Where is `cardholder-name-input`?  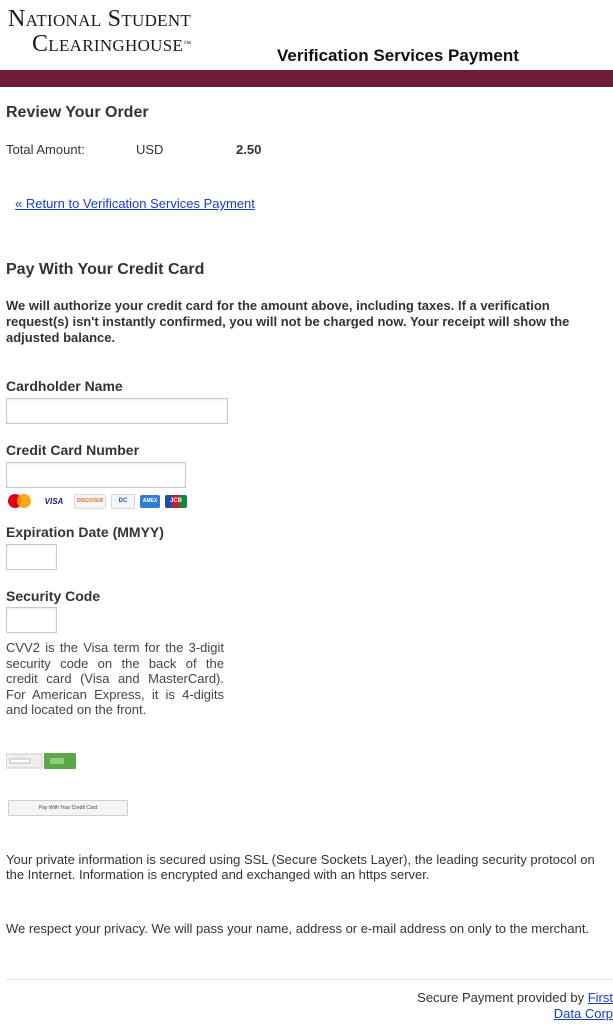 cardholder-name-input is located at coordinates (117, 411).